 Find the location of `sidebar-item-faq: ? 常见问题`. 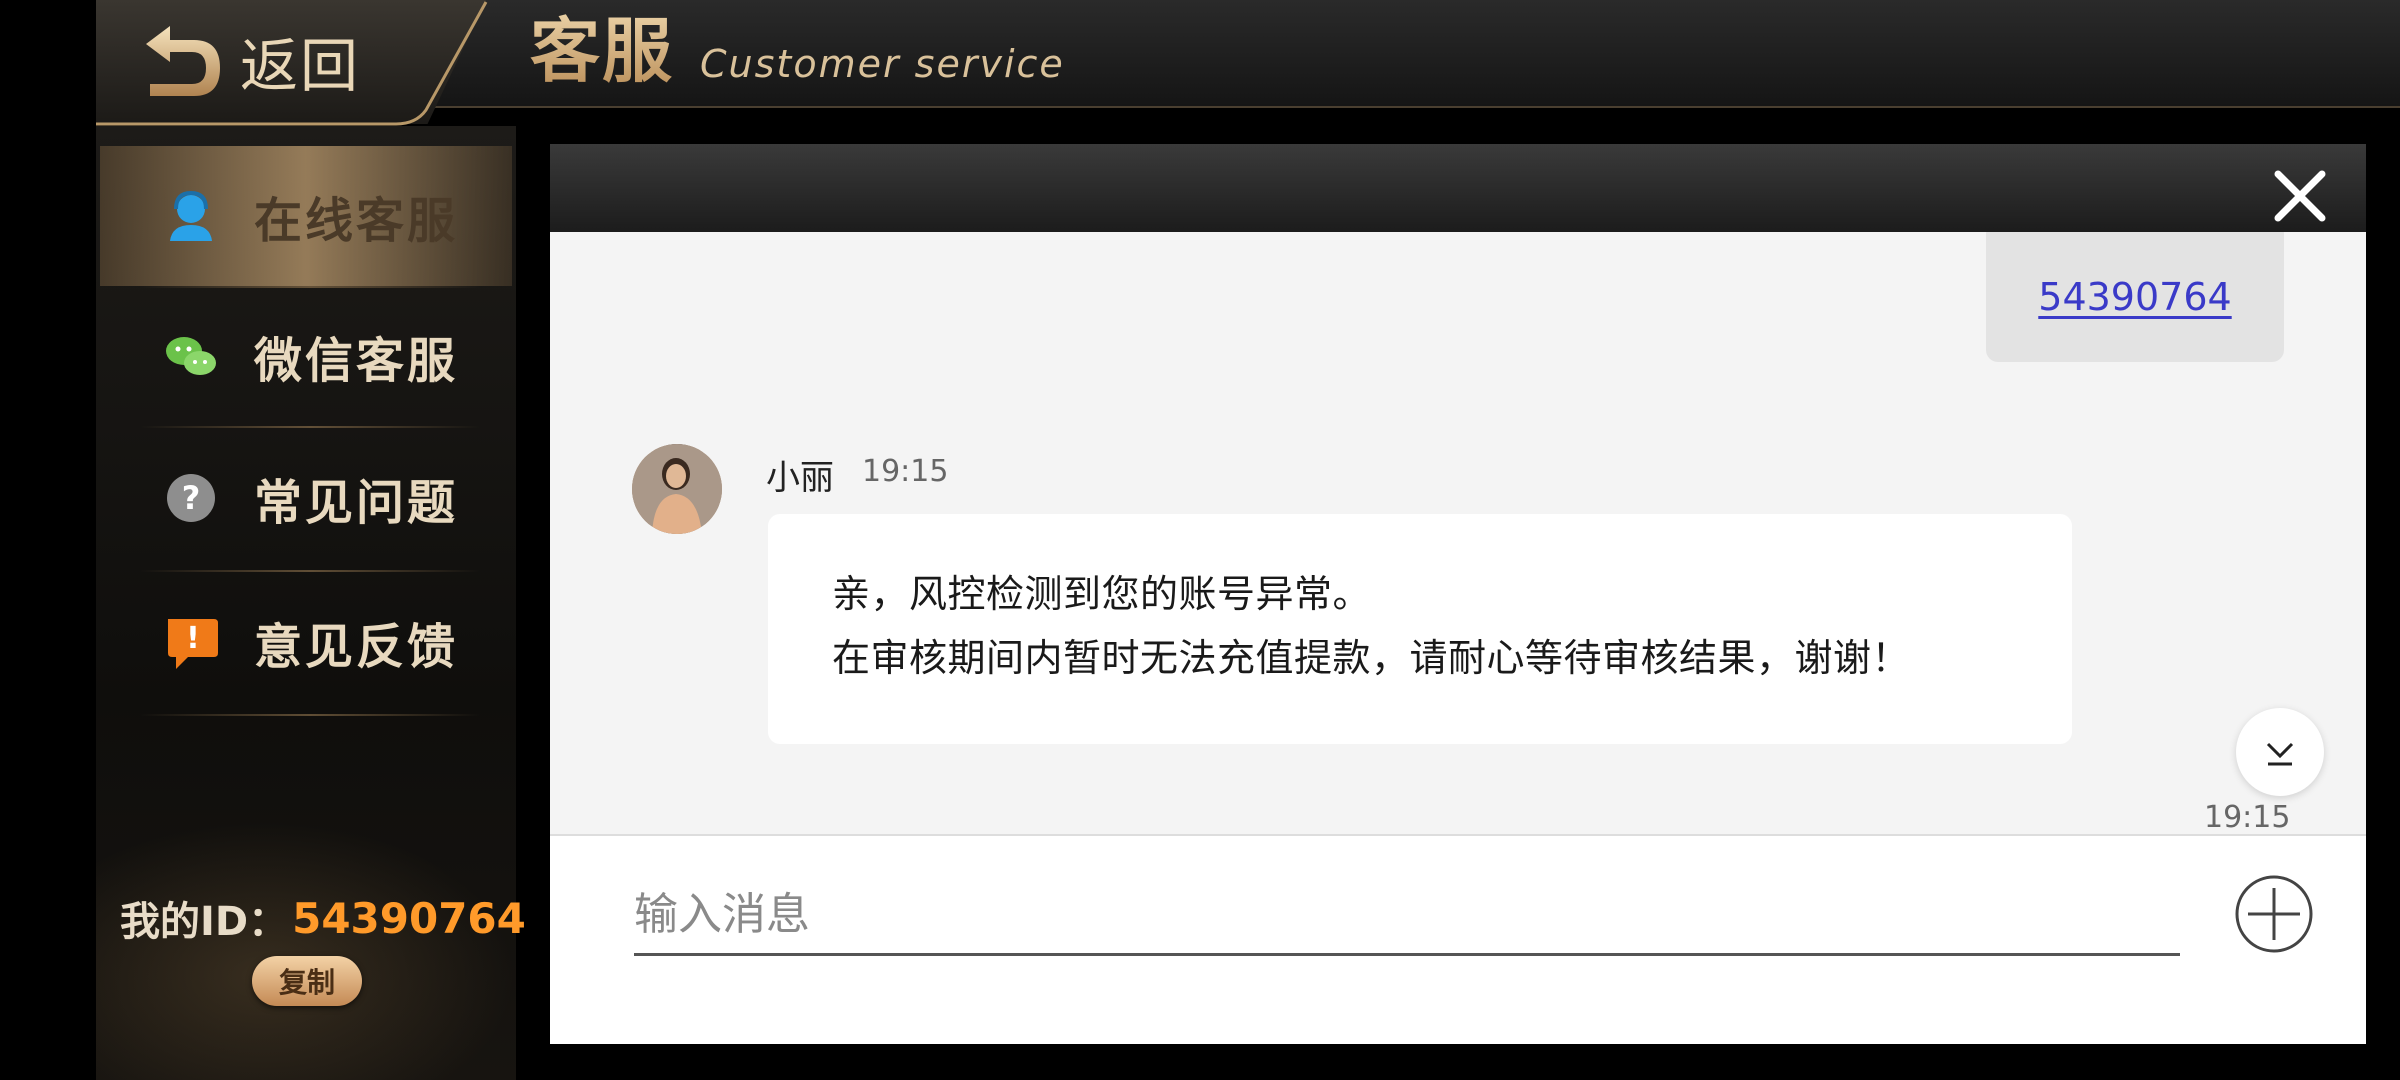

sidebar-item-faq: ? 常见问题 is located at coordinates (306, 498).